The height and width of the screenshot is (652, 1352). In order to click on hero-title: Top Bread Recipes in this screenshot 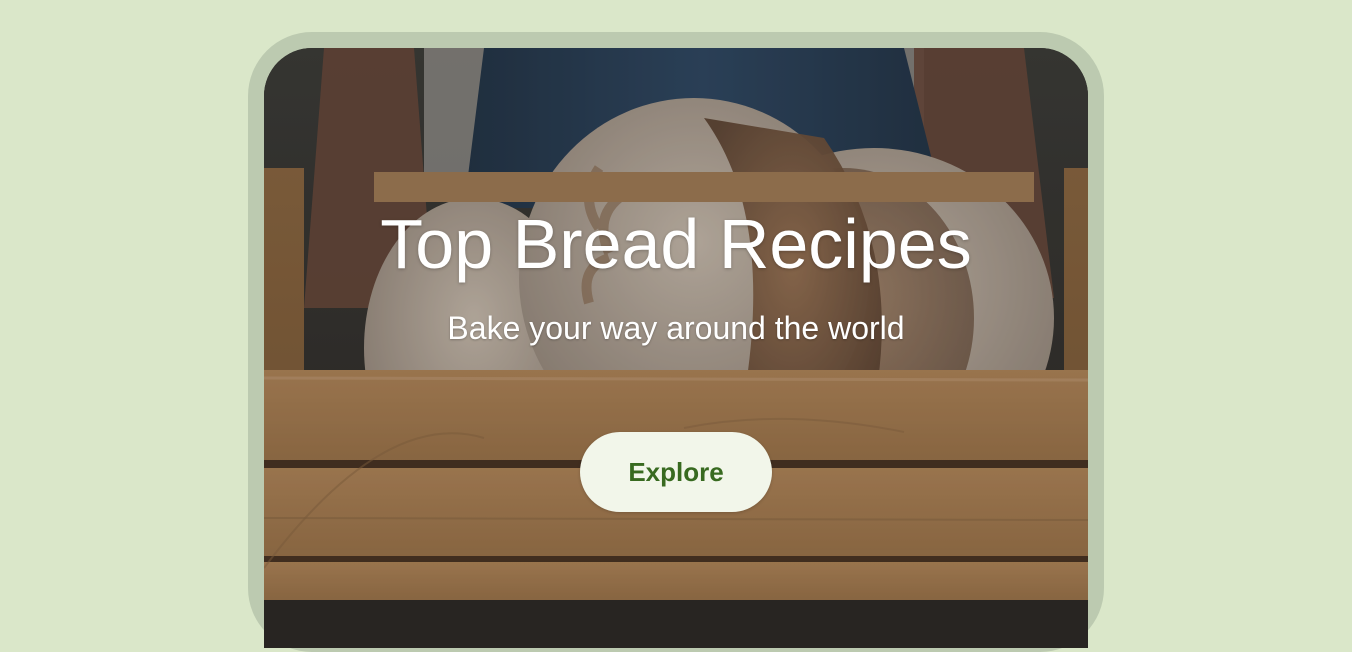, I will do `click(676, 244)`.